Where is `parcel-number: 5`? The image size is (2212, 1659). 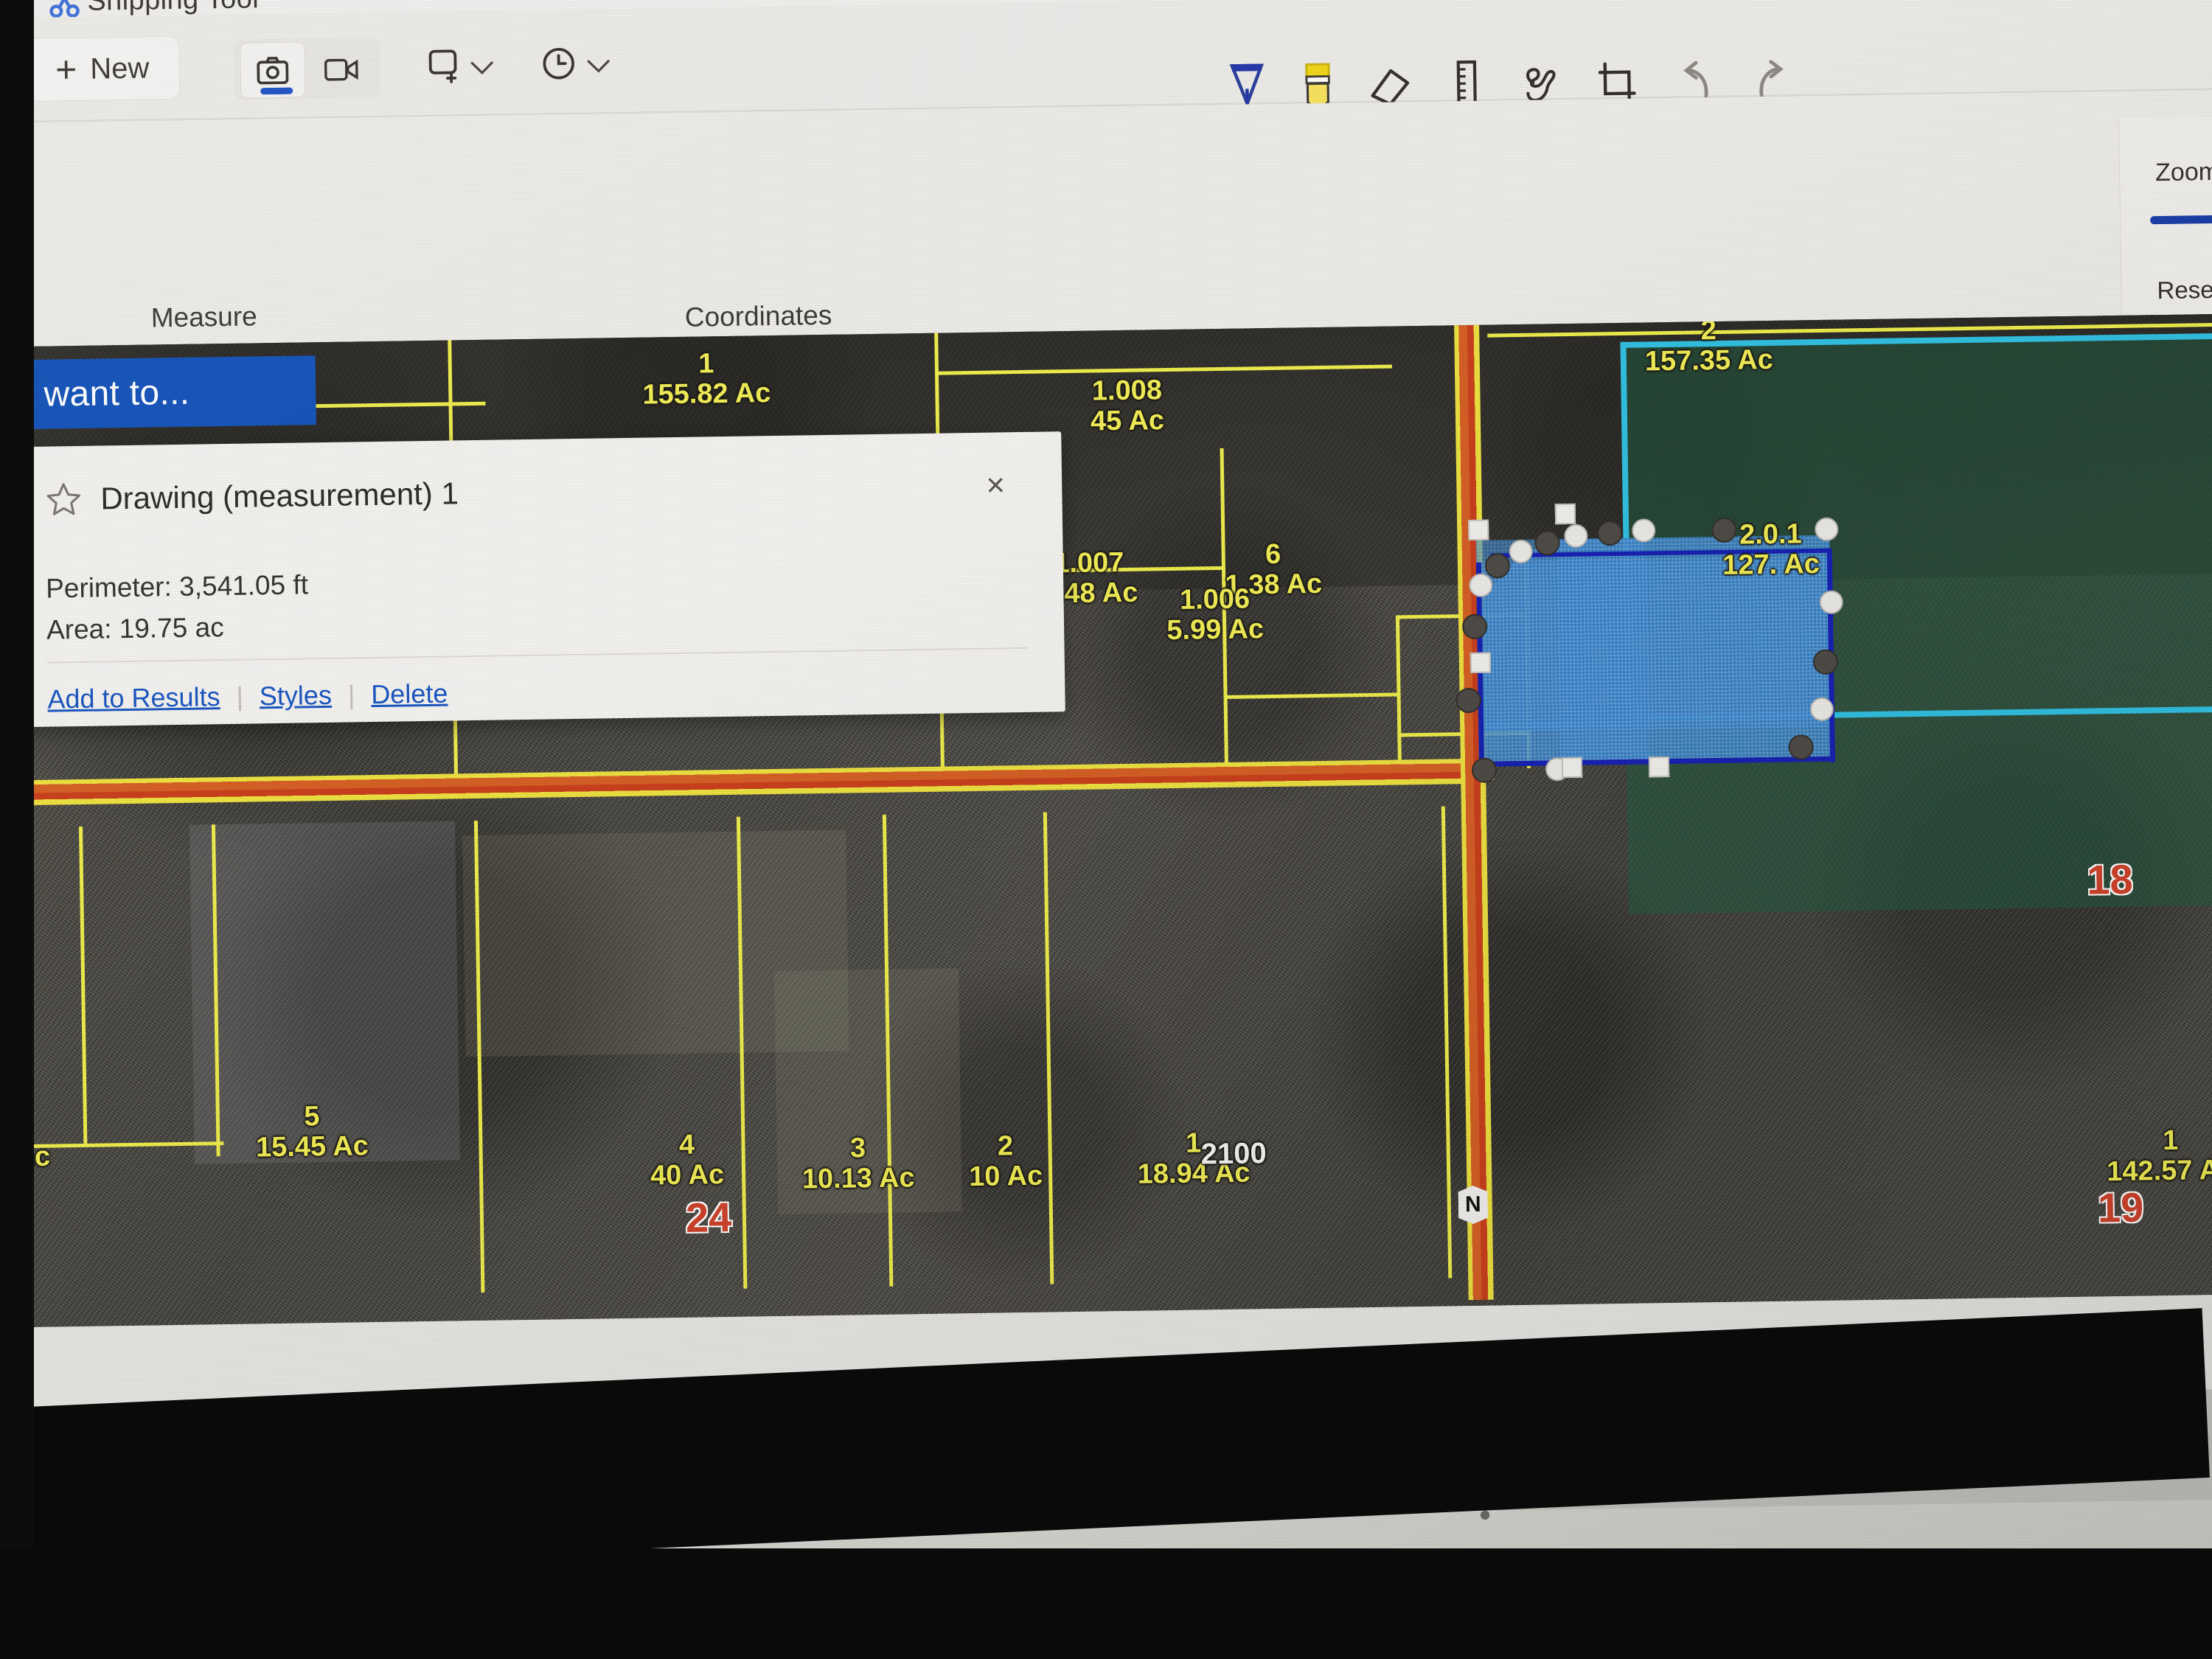
parcel-number: 5 is located at coordinates (311, 1117).